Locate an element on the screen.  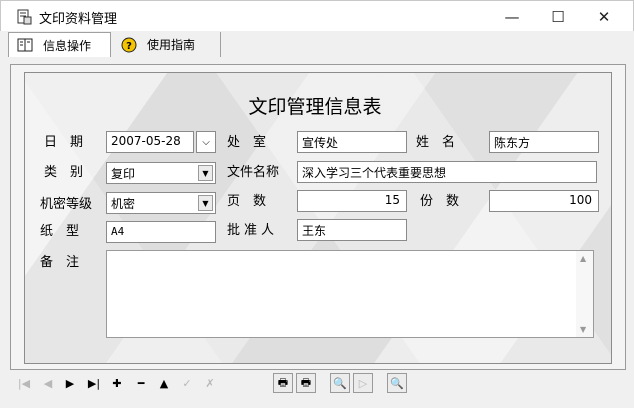
name-field: 陈东方 is located at coordinates (544, 142).